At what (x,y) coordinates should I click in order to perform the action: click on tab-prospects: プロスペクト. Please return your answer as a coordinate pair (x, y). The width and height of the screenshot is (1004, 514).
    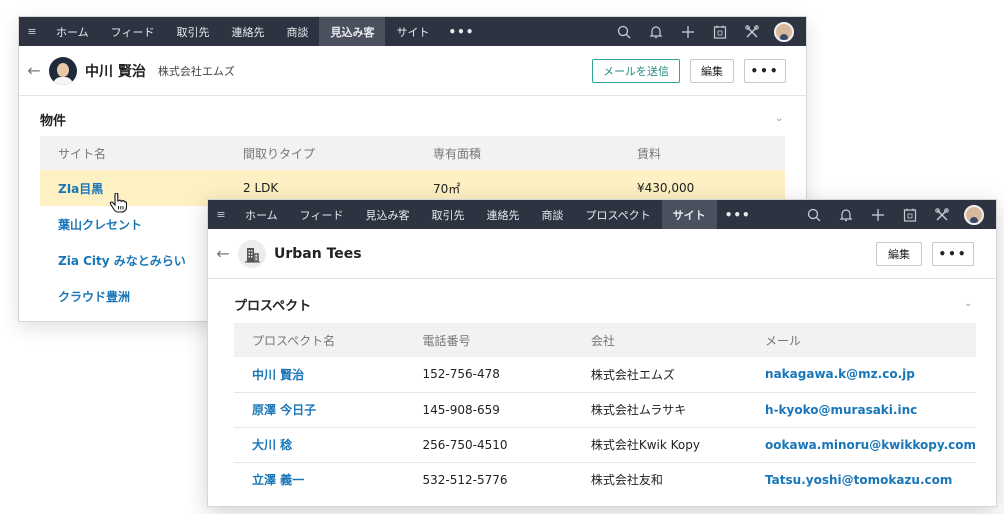
    Looking at the image, I should click on (617, 214).